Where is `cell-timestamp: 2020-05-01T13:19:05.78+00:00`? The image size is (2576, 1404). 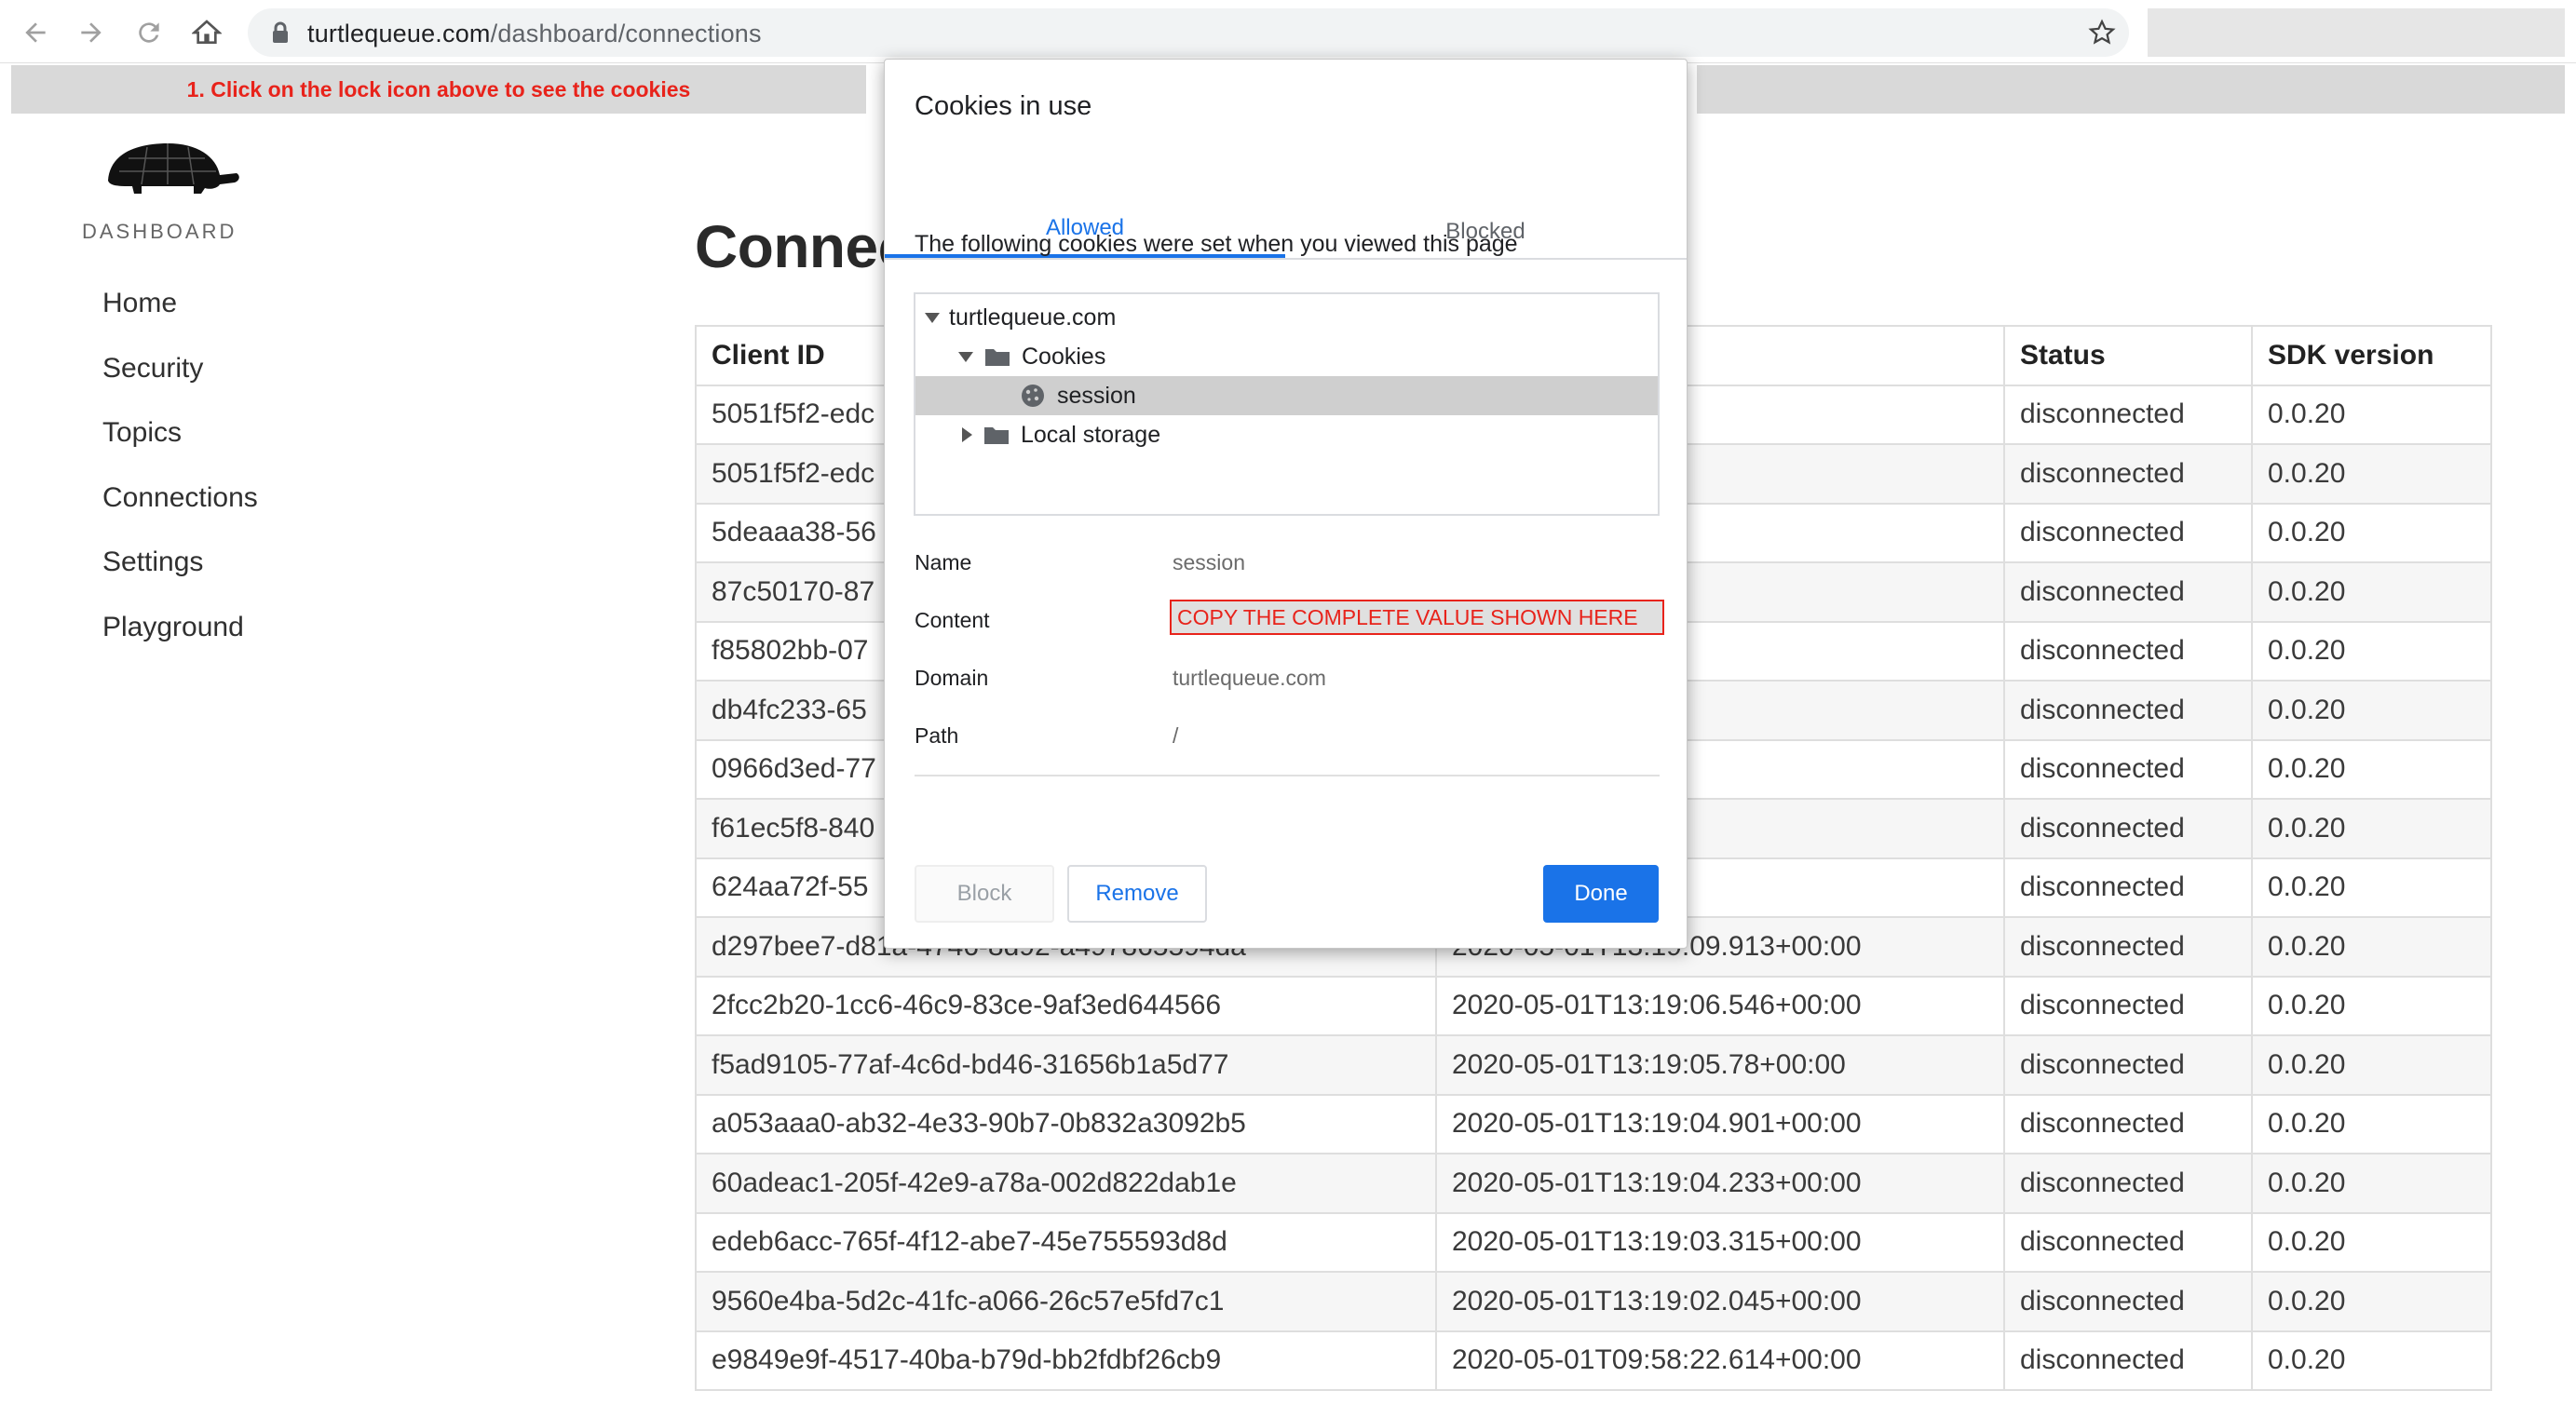
cell-timestamp: 2020-05-01T13:19:05.78+00:00 is located at coordinates (1720, 1065).